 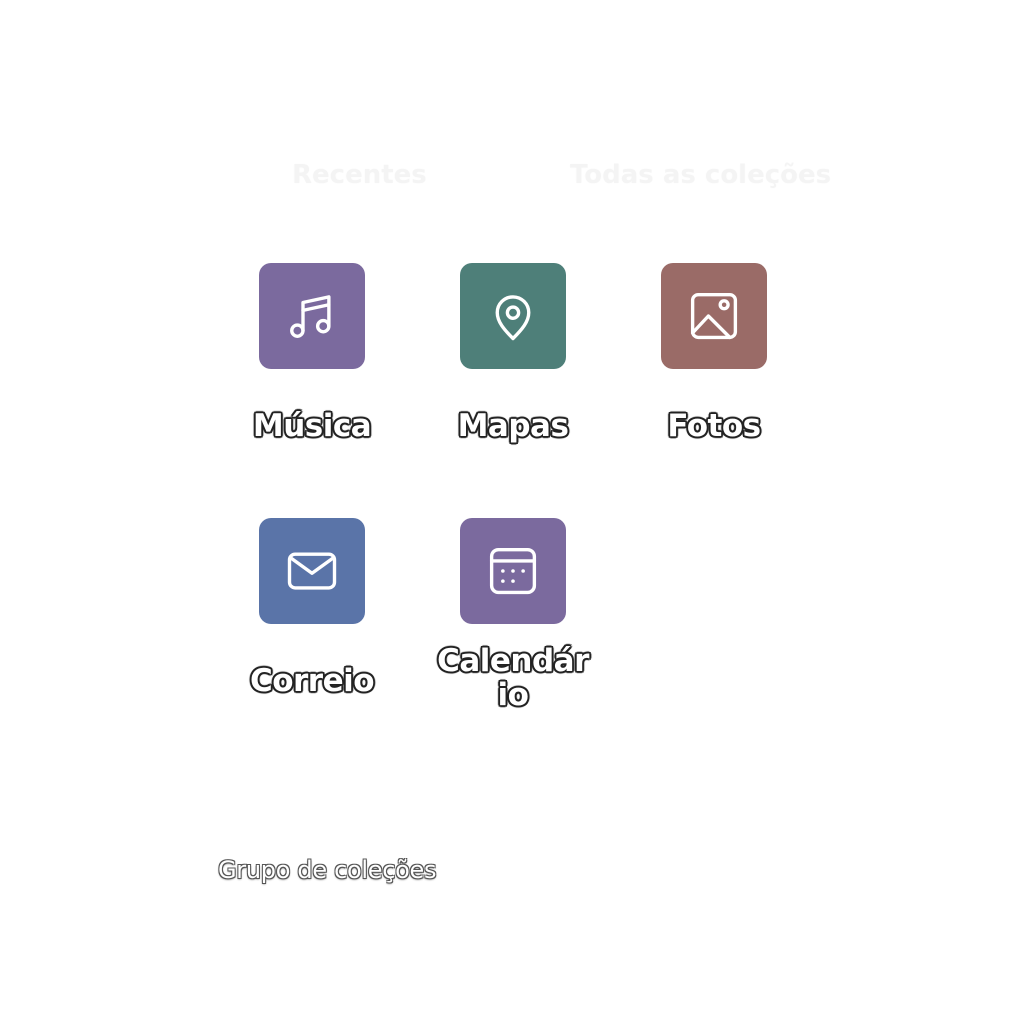 I want to click on photos-tile-icon-box, so click(x=714, y=316).